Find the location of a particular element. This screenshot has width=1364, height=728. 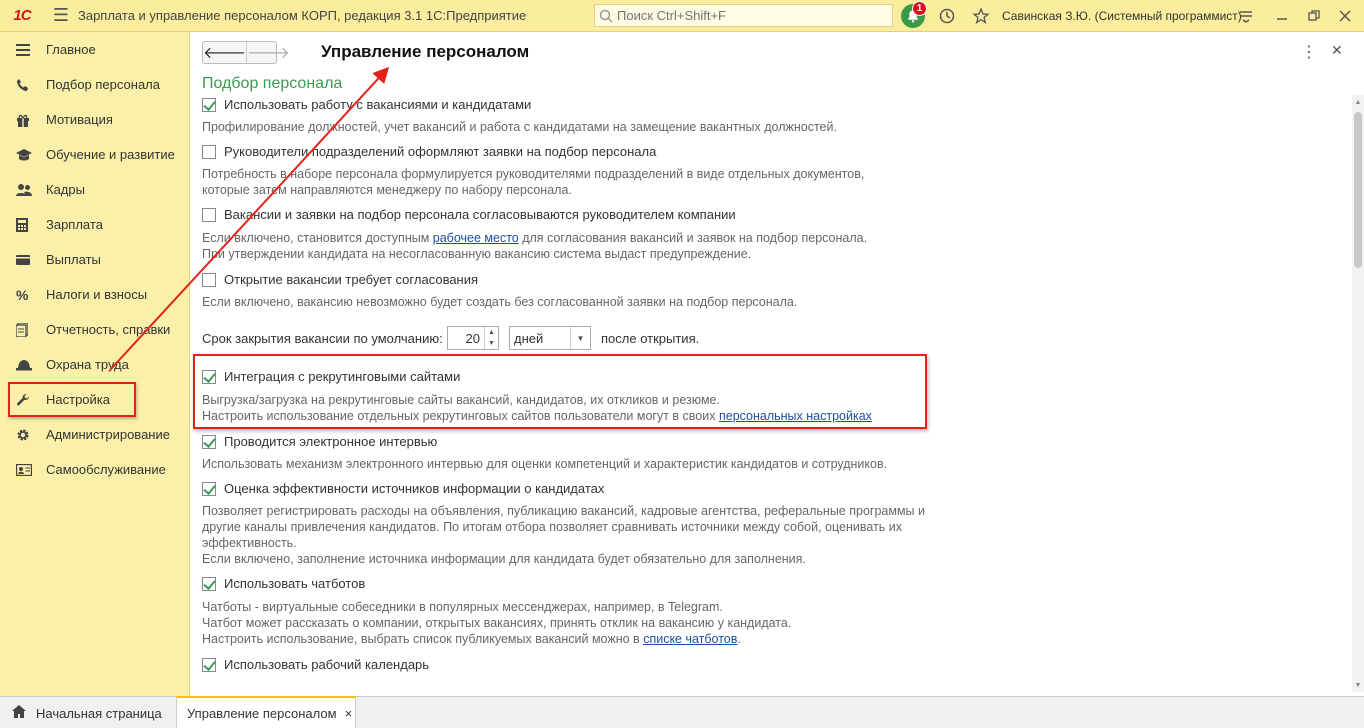

back-button: 🡐 is located at coordinates (224, 52).